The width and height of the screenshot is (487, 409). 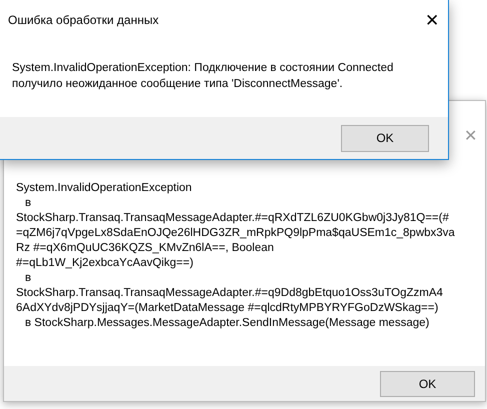 I want to click on stack-trace-line: =qZM6j7qVpgeLx8SdaEnOJQe26lHDG3ZR_mRpkPQ9lpPma$qaUSEm1c_8pwbx3va, so click(x=236, y=233).